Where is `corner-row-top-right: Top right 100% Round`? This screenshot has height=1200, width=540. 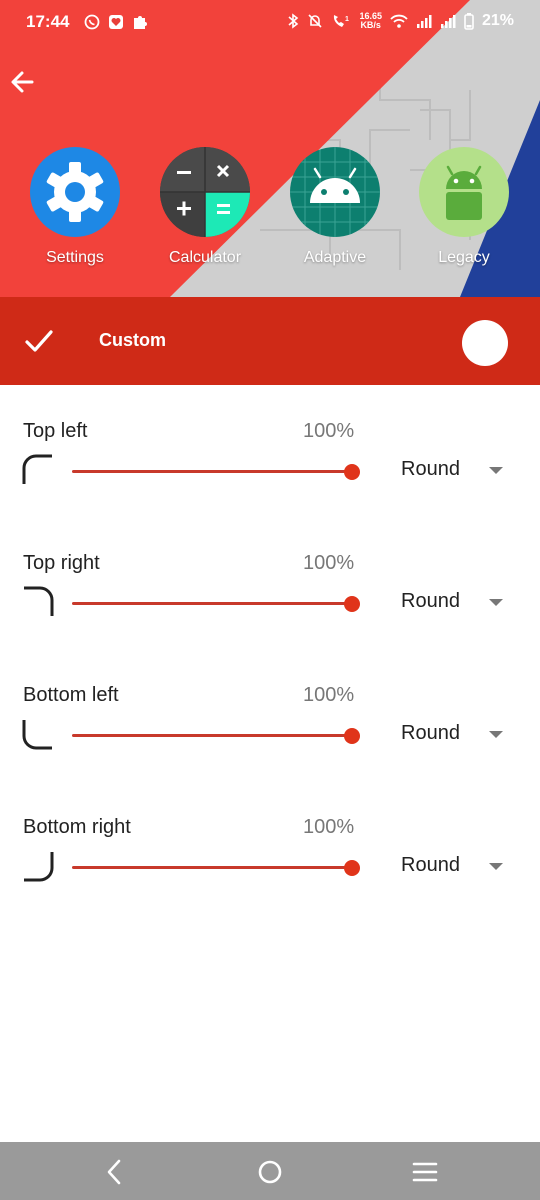
corner-row-top-right: Top right 100% Round is located at coordinates (270, 602).